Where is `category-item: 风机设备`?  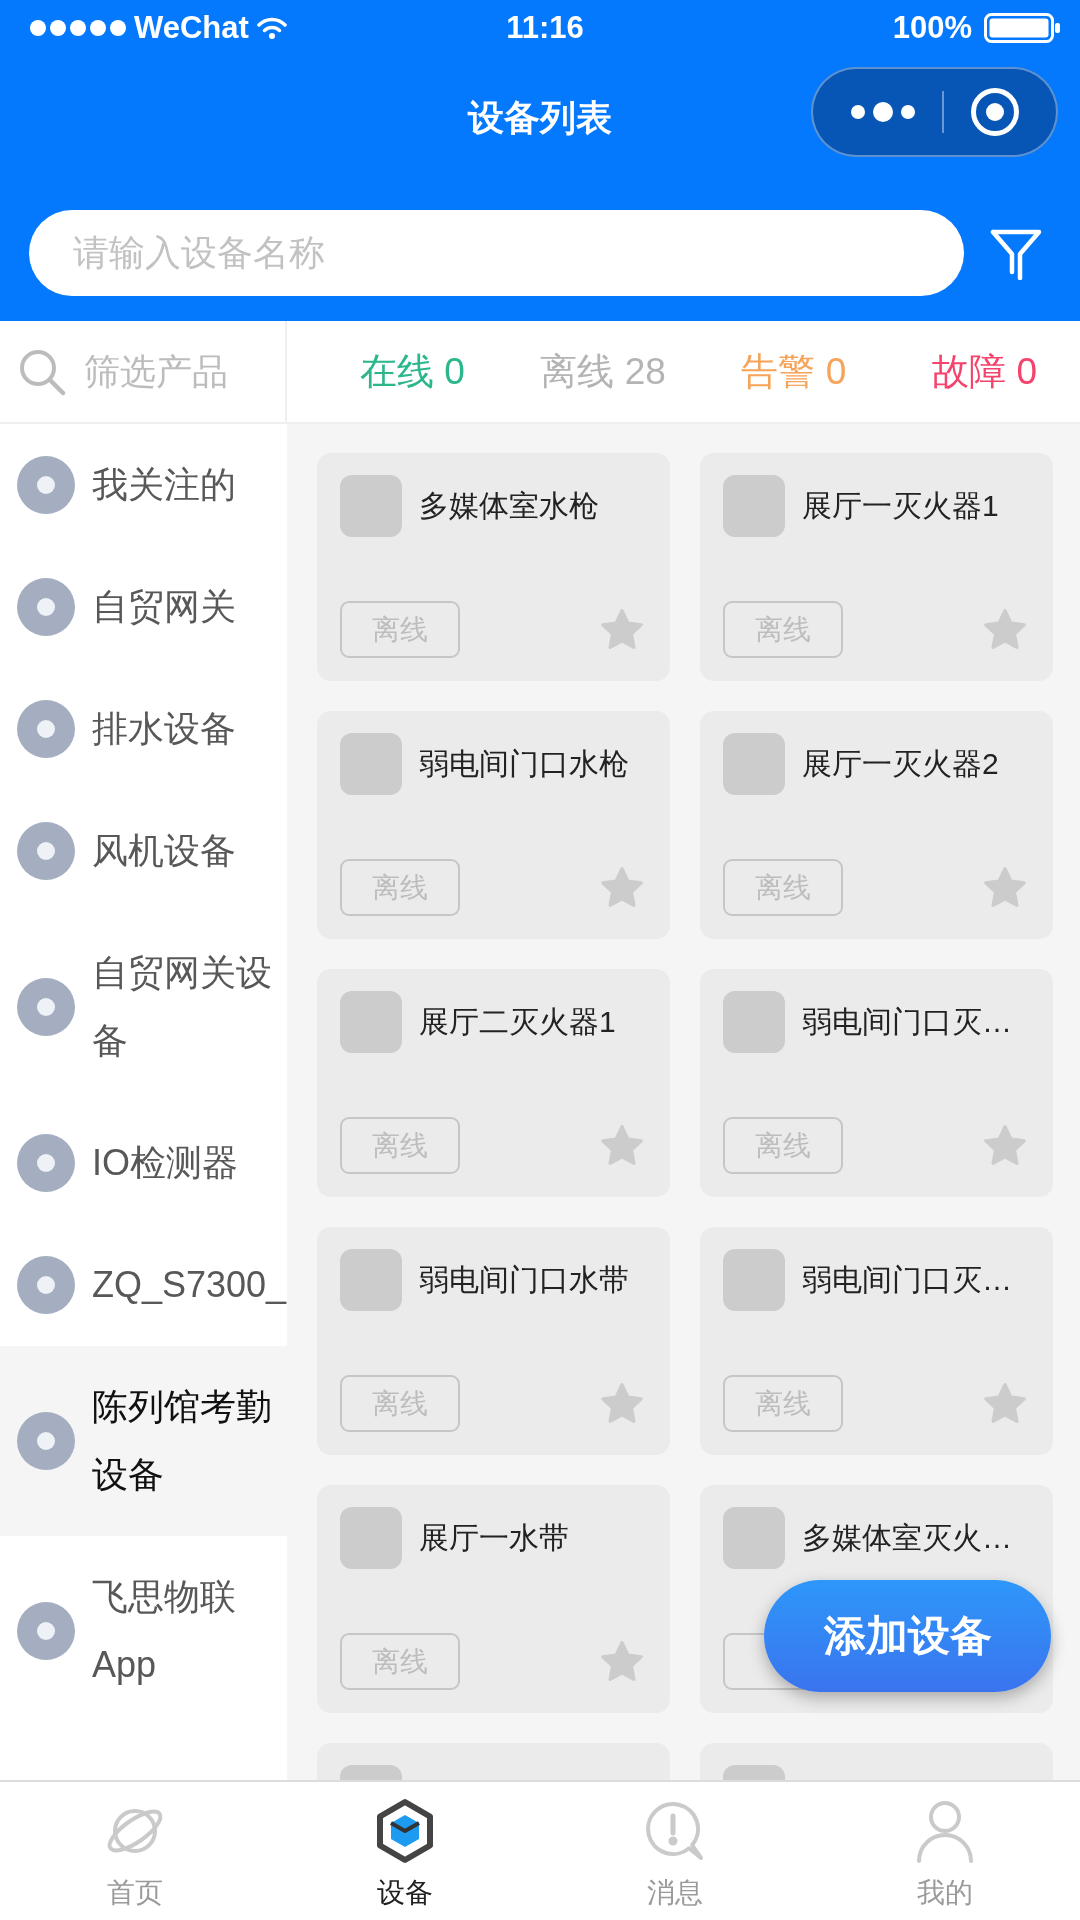
category-item: 风机设备 is located at coordinates (143, 851).